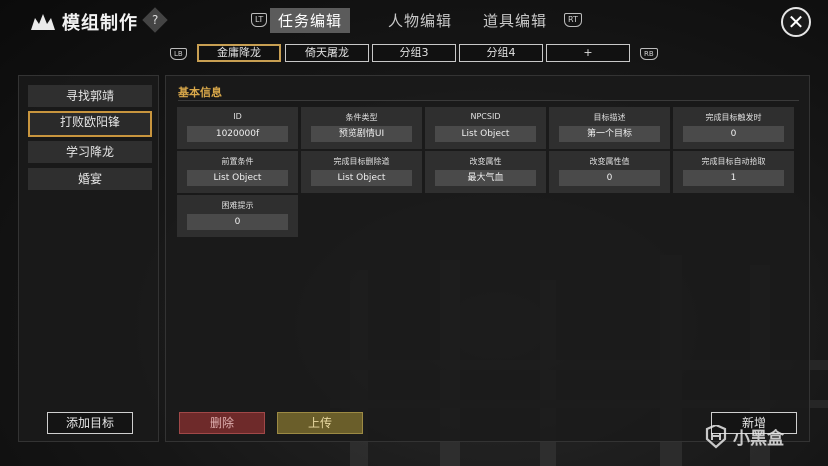 The width and height of the screenshot is (828, 466). What do you see at coordinates (488, 100) in the screenshot?
I see `section-divider` at bounding box center [488, 100].